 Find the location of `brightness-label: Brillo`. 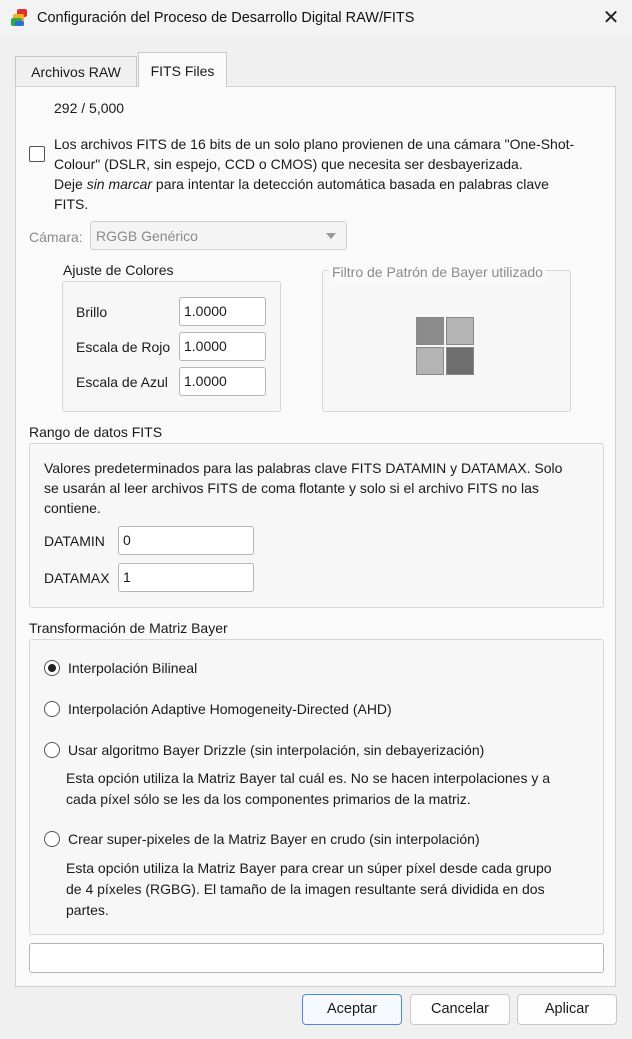

brightness-label: Brillo is located at coordinates (92, 312).